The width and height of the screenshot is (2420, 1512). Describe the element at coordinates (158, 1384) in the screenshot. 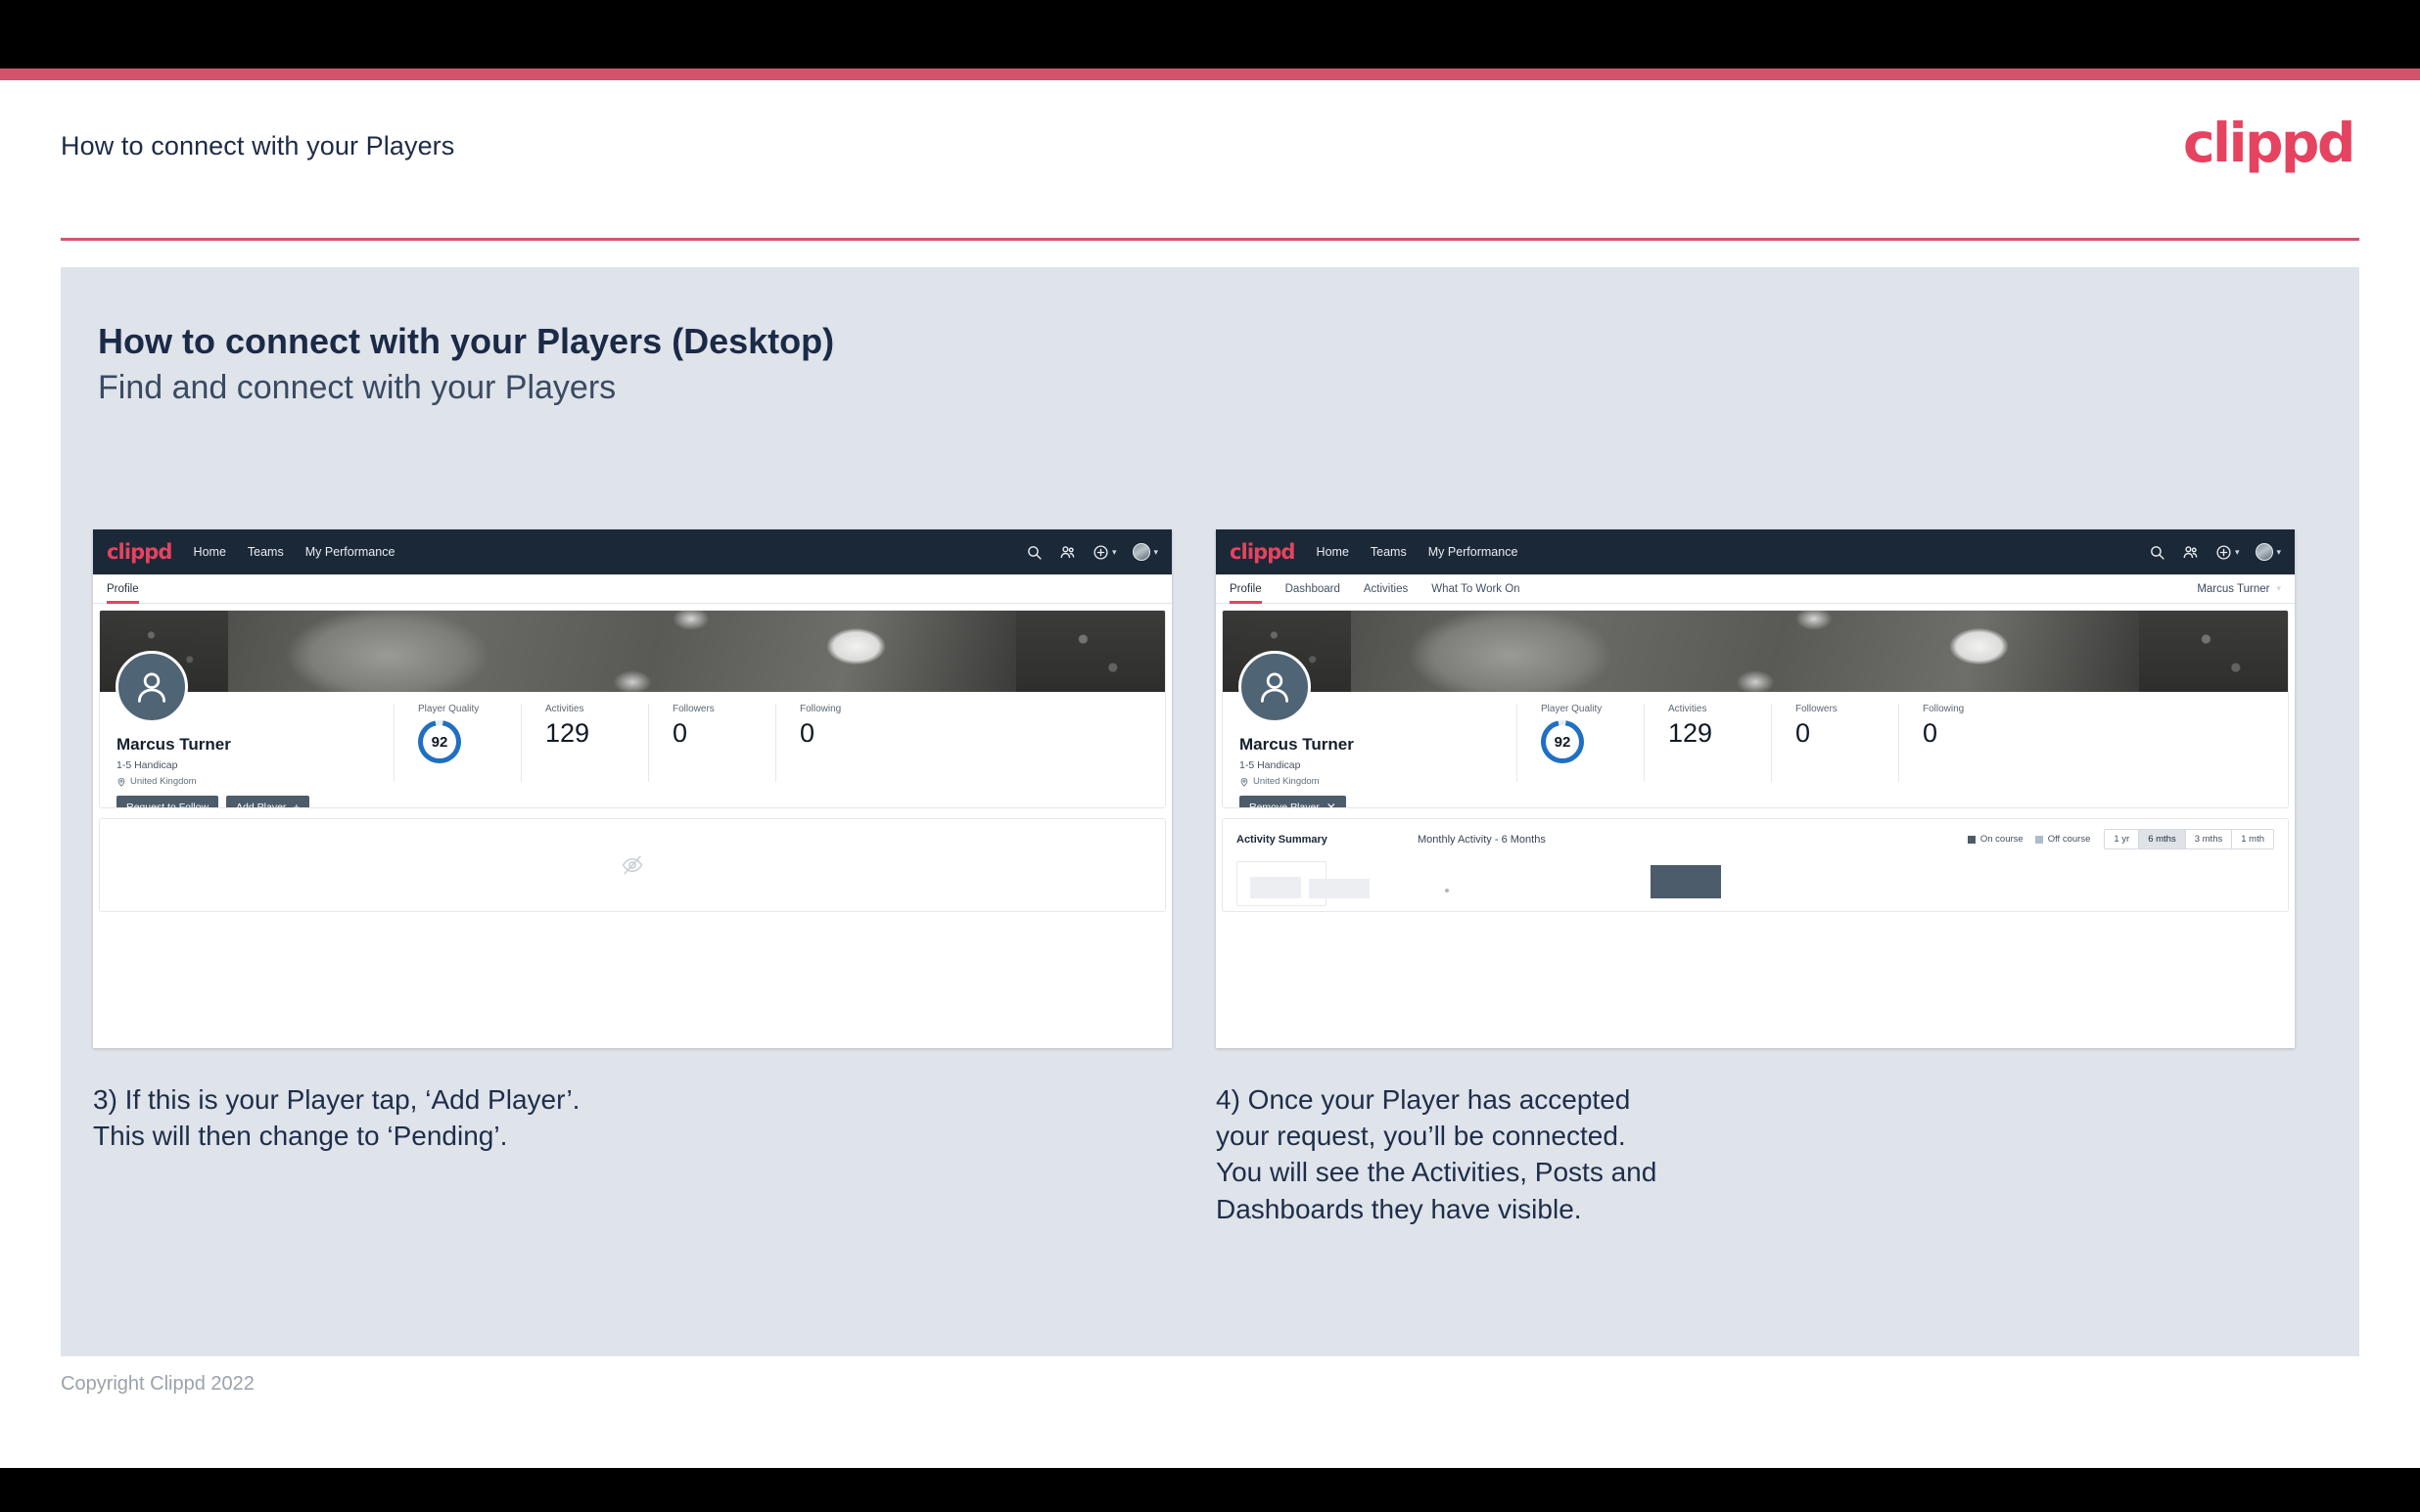

I see `footer-copyright: Copyright Clippd 2022` at that location.